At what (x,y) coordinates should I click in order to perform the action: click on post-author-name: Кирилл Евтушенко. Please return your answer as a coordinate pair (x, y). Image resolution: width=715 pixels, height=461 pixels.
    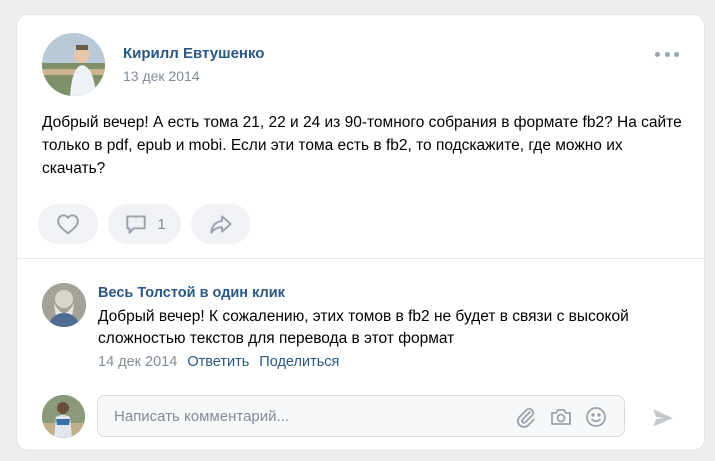
    Looking at the image, I should click on (193, 53).